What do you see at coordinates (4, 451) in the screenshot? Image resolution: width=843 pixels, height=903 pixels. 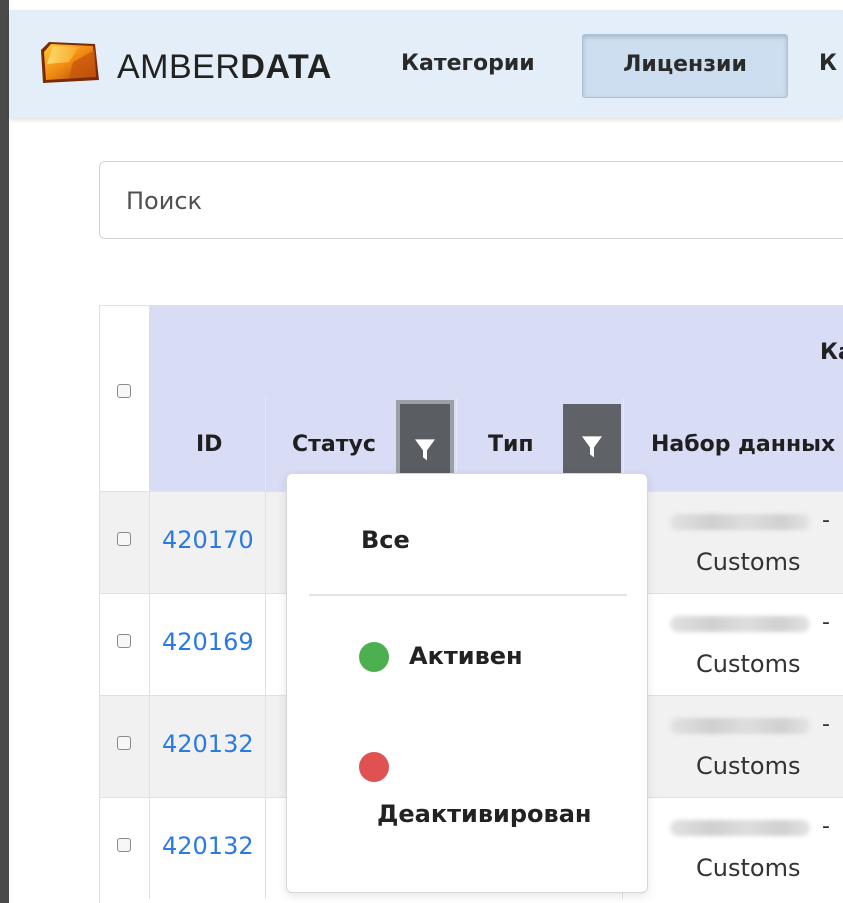 I see `left-window-edge` at bounding box center [4, 451].